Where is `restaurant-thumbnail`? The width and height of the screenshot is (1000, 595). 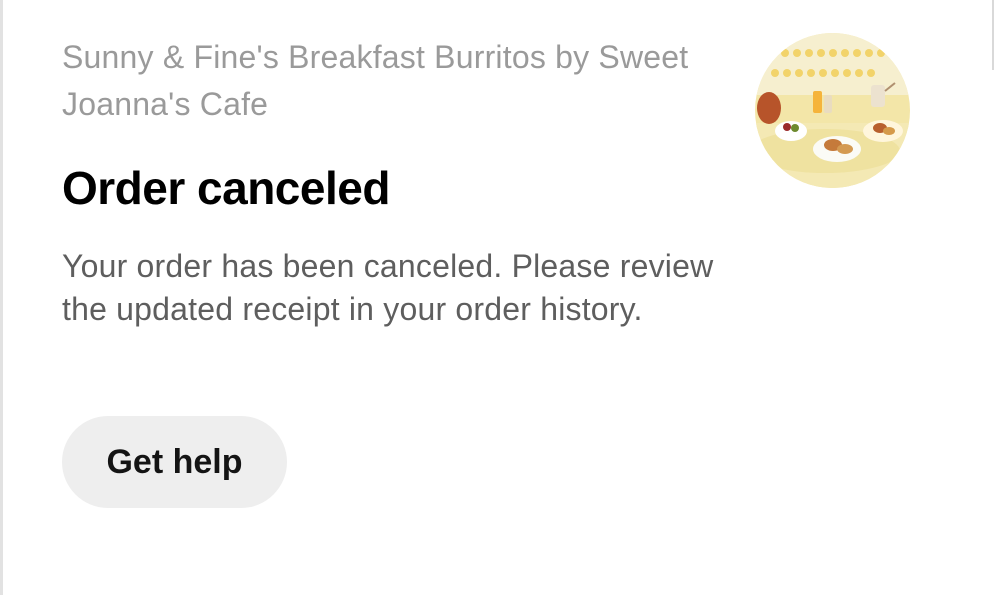
restaurant-thumbnail is located at coordinates (832, 110).